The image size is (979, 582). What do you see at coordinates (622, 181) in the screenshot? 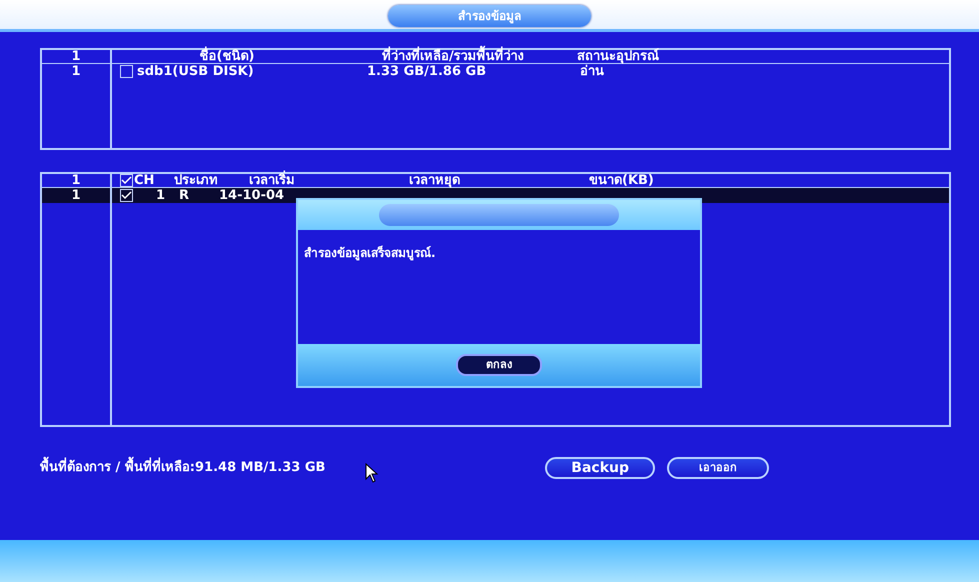
I see `column-header: ขนาด(KB)` at bounding box center [622, 181].